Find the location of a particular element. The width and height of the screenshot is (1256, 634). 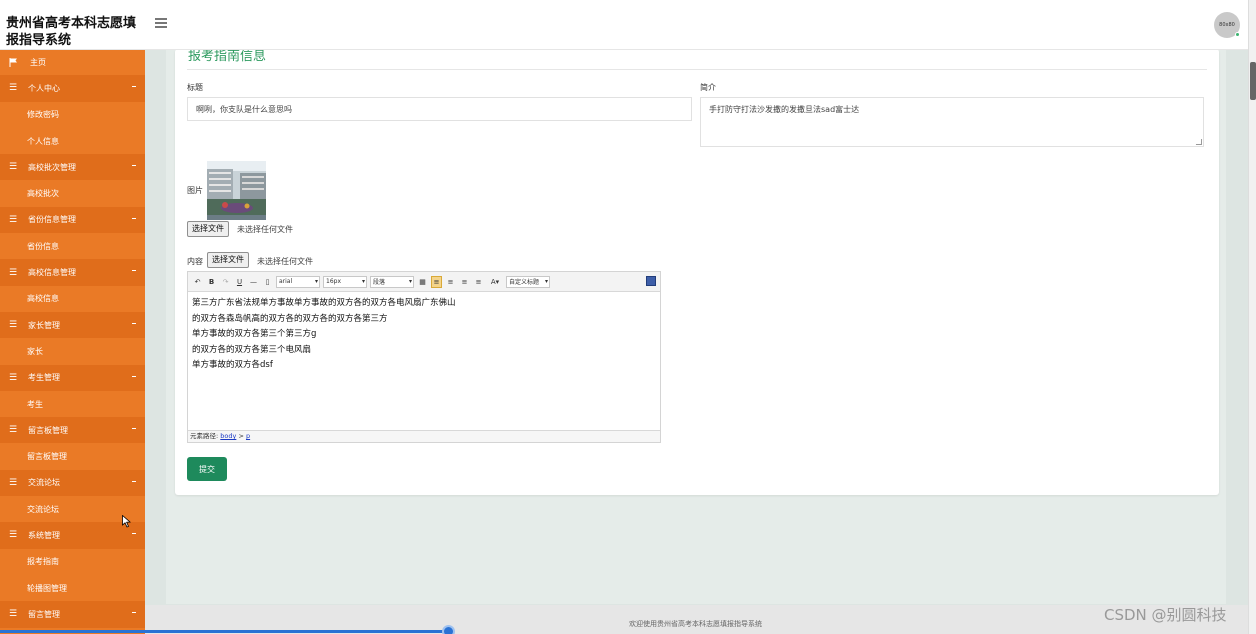

content-label: 内容 is located at coordinates (195, 261).